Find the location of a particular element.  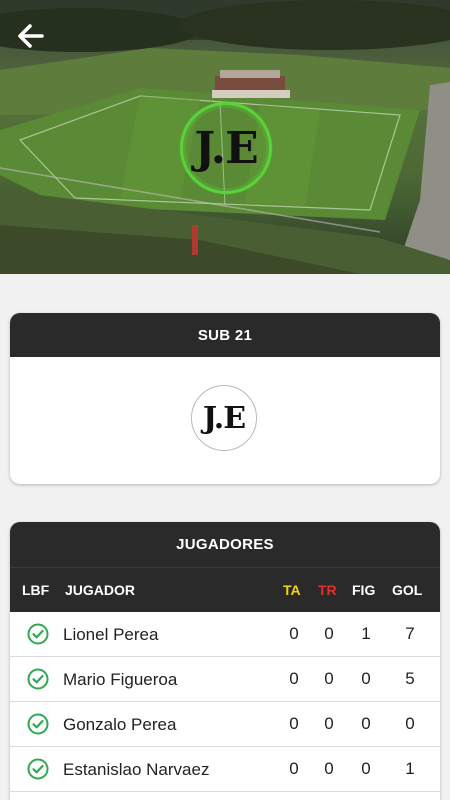

club-crest: J.E is located at coordinates (226, 148).